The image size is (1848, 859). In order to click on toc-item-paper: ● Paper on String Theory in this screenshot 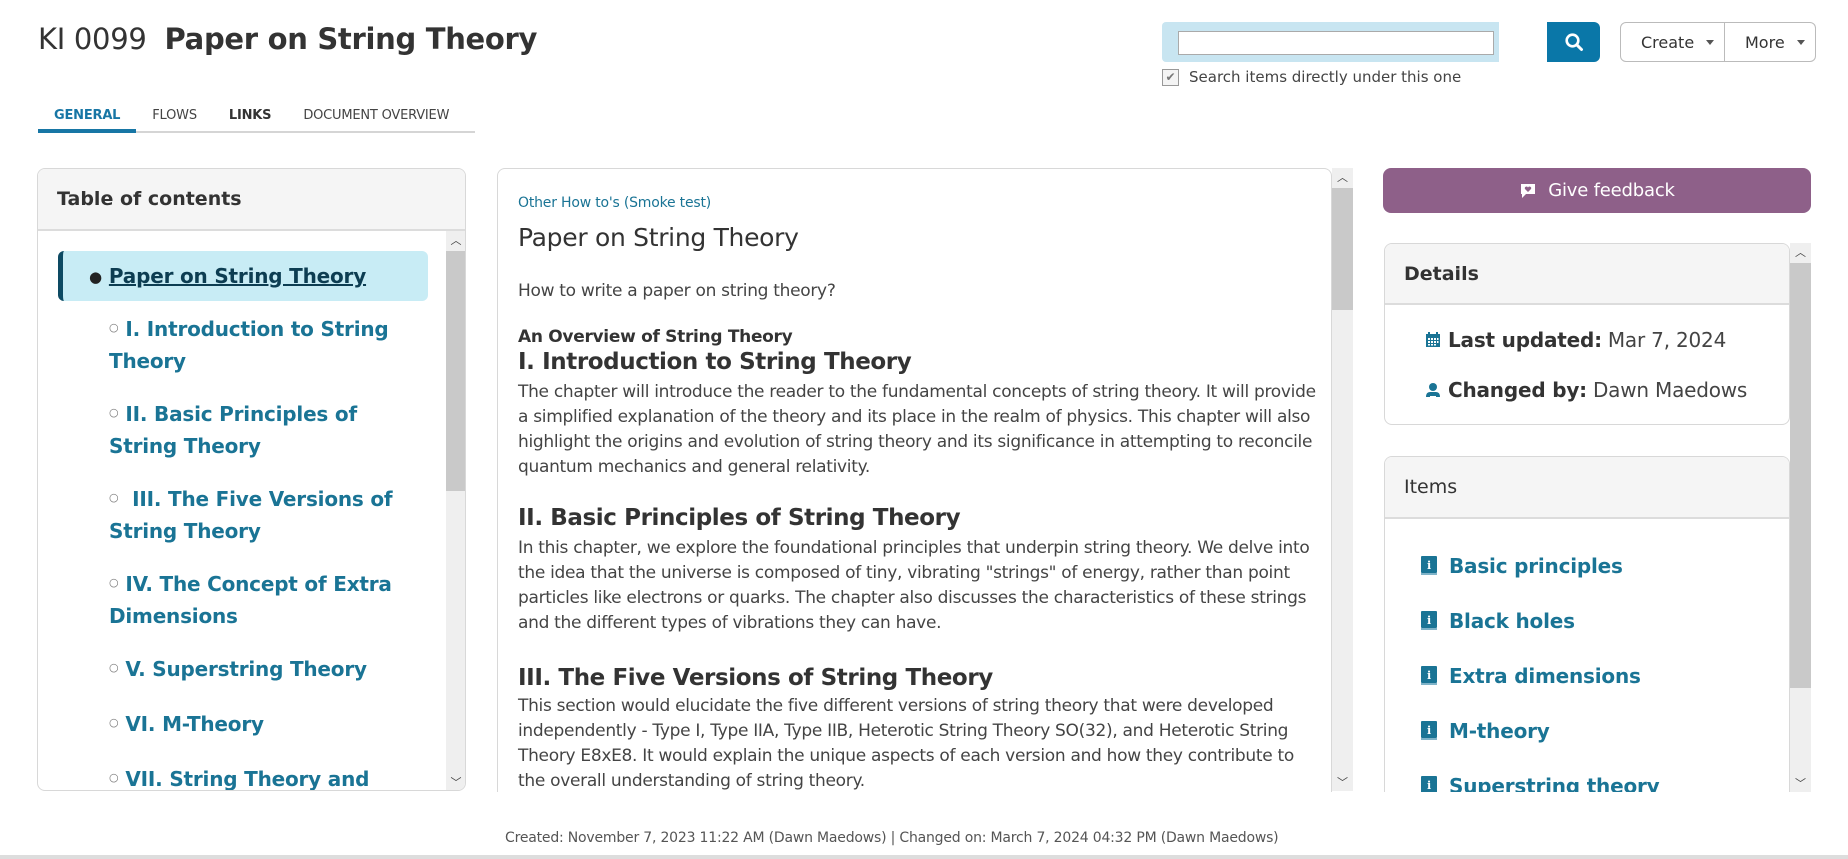, I will do `click(243, 276)`.